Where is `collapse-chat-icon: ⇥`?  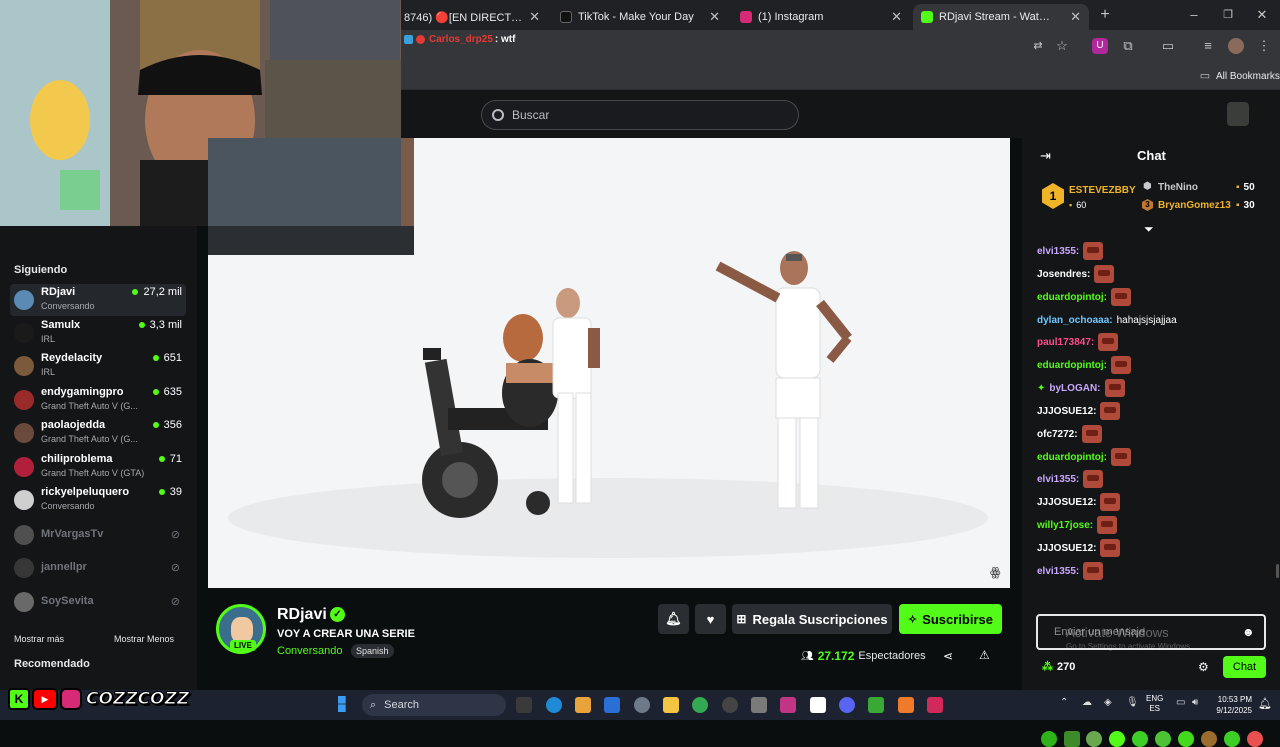
collapse-chat-icon: ⇥ is located at coordinates (1045, 156).